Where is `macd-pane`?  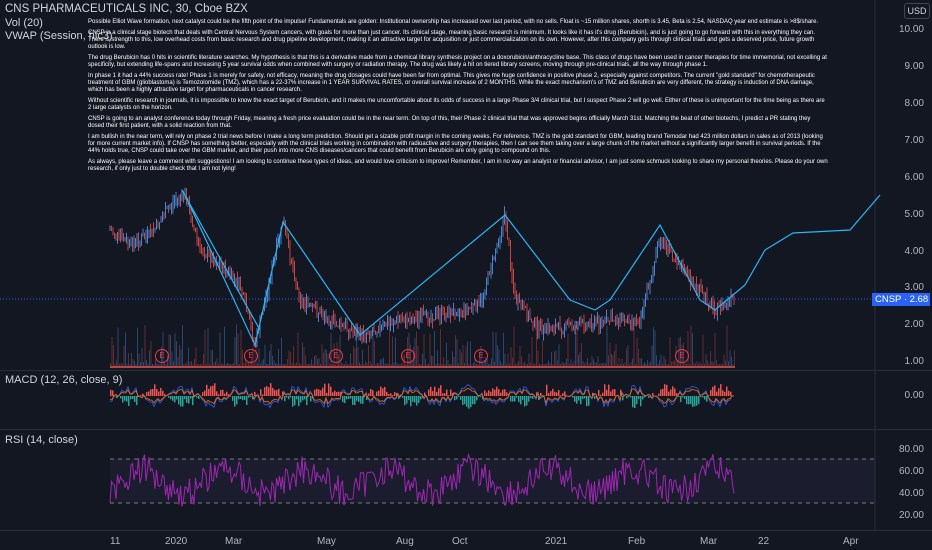
macd-pane is located at coordinates (437, 400).